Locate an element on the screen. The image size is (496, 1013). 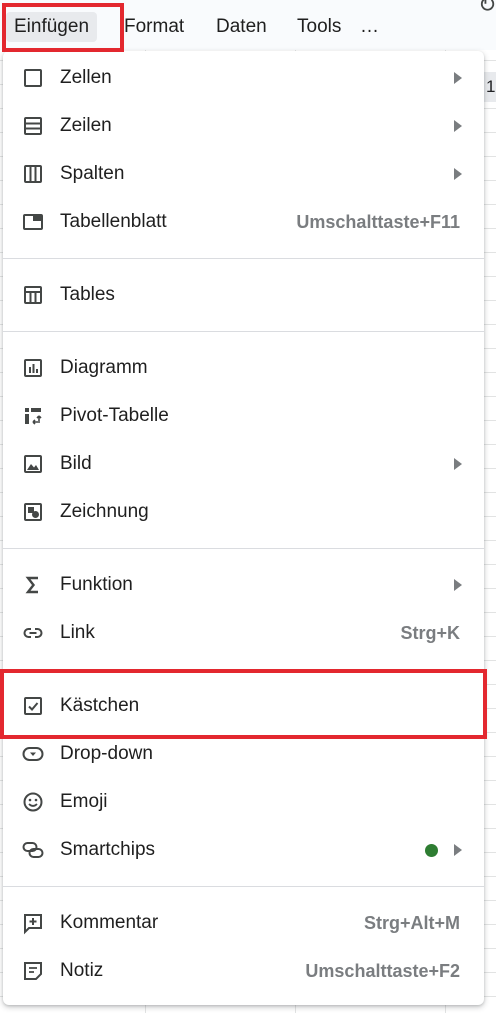
menu-item-smartchips: Smartchips is located at coordinates (243, 850).